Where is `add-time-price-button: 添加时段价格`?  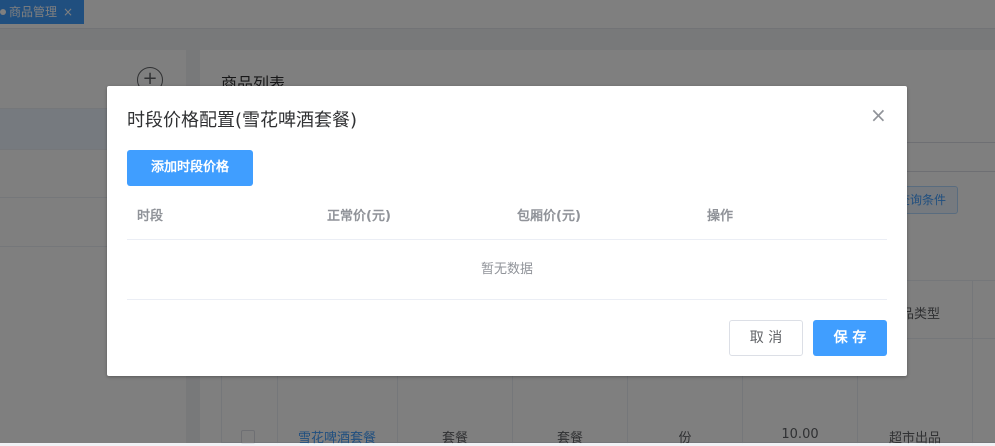
add-time-price-button: 添加时段价格 is located at coordinates (190, 168).